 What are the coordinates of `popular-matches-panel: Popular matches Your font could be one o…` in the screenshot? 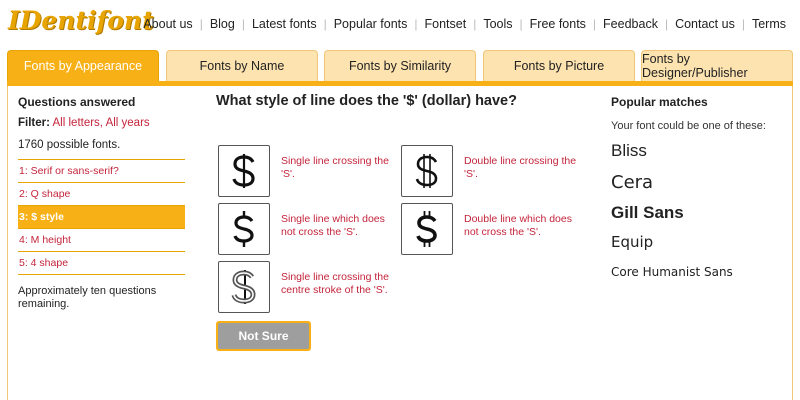 It's located at (701, 187).